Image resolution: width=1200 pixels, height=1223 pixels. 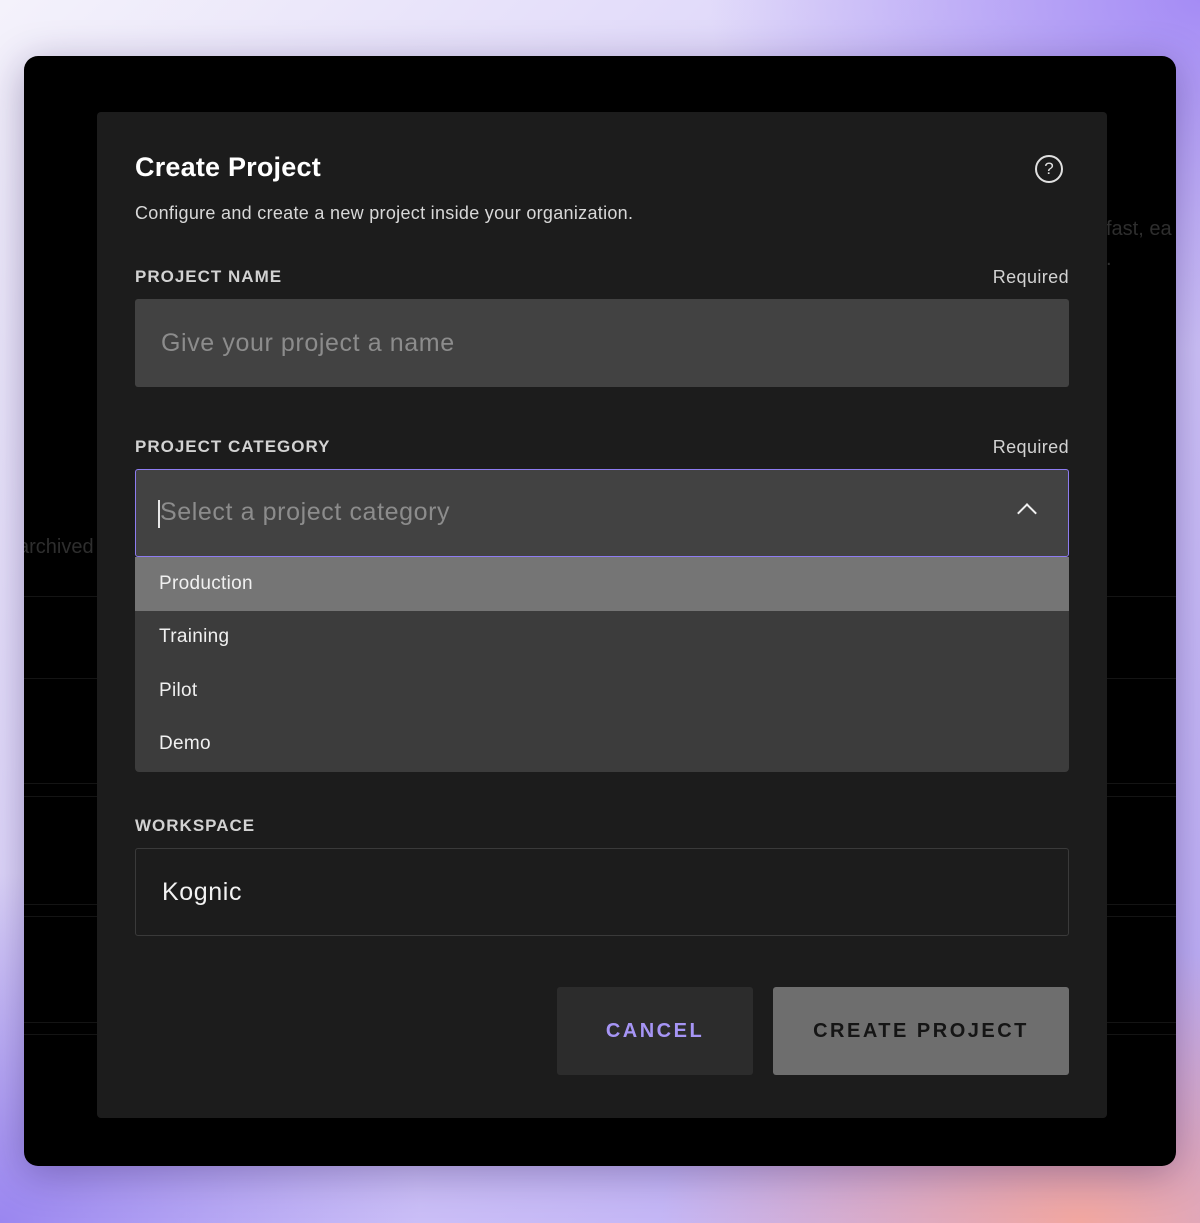 What do you see at coordinates (1030, 277) in the screenshot?
I see `project-name-required: Required` at bounding box center [1030, 277].